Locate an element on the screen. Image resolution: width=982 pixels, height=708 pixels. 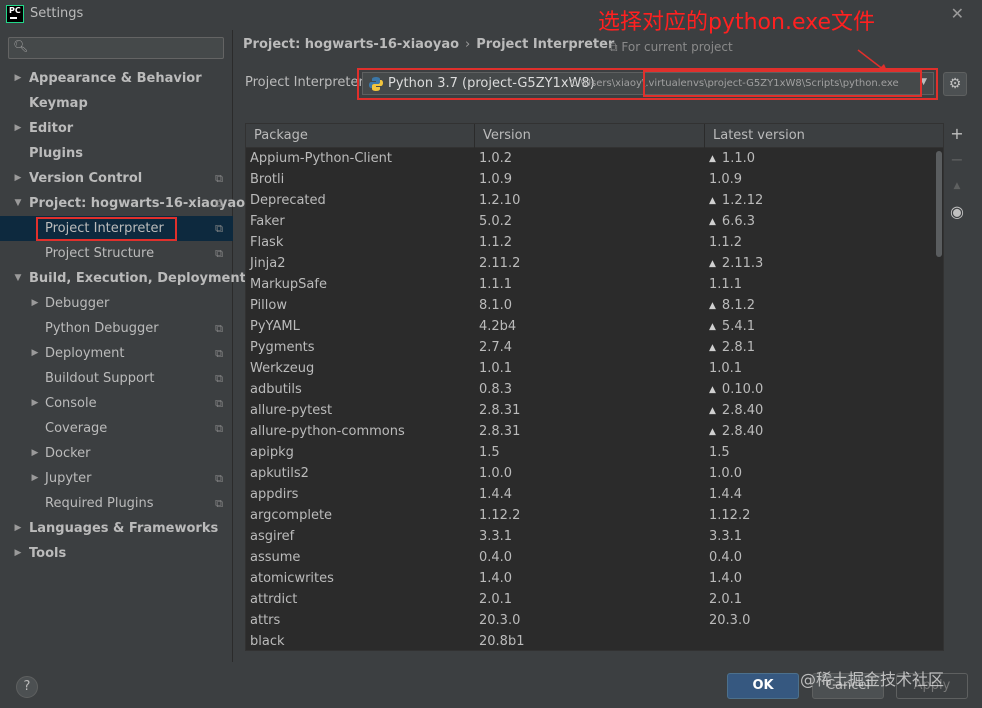
column-version: Version is located at coordinates (590, 136).